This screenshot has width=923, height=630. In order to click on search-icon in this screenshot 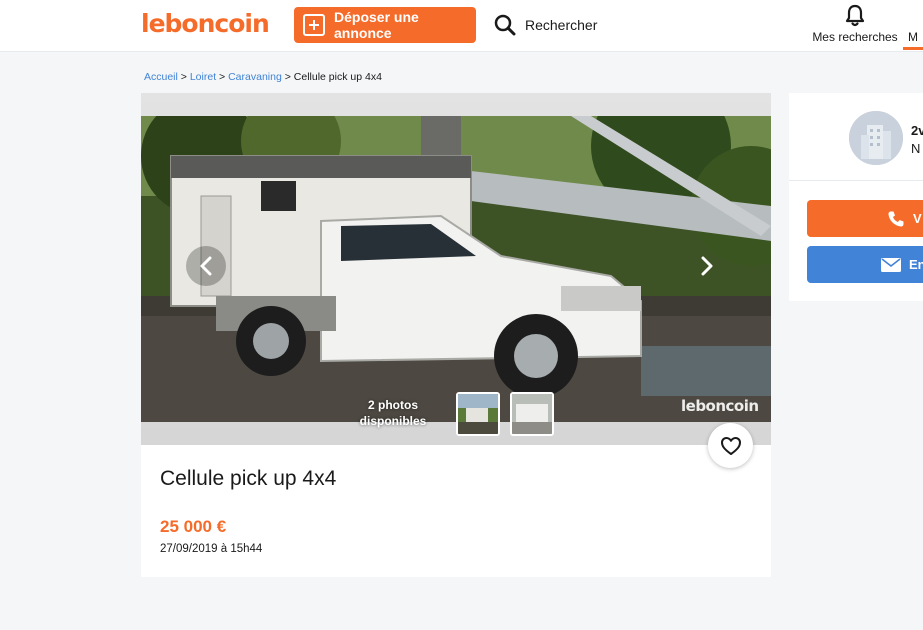, I will do `click(505, 25)`.